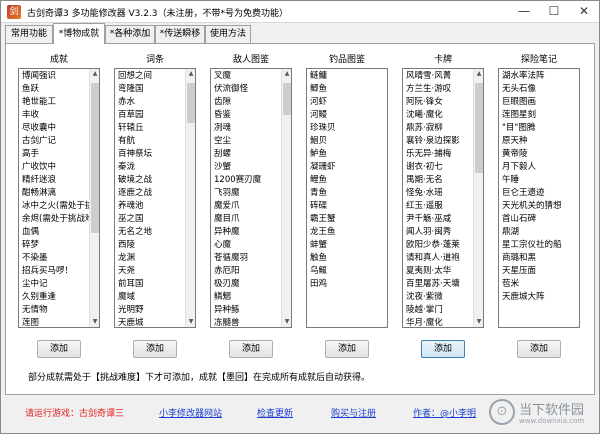 The height and width of the screenshot is (434, 600). What do you see at coordinates (535, 154) in the screenshot?
I see `list-item: 黄帝陵` at bounding box center [535, 154].